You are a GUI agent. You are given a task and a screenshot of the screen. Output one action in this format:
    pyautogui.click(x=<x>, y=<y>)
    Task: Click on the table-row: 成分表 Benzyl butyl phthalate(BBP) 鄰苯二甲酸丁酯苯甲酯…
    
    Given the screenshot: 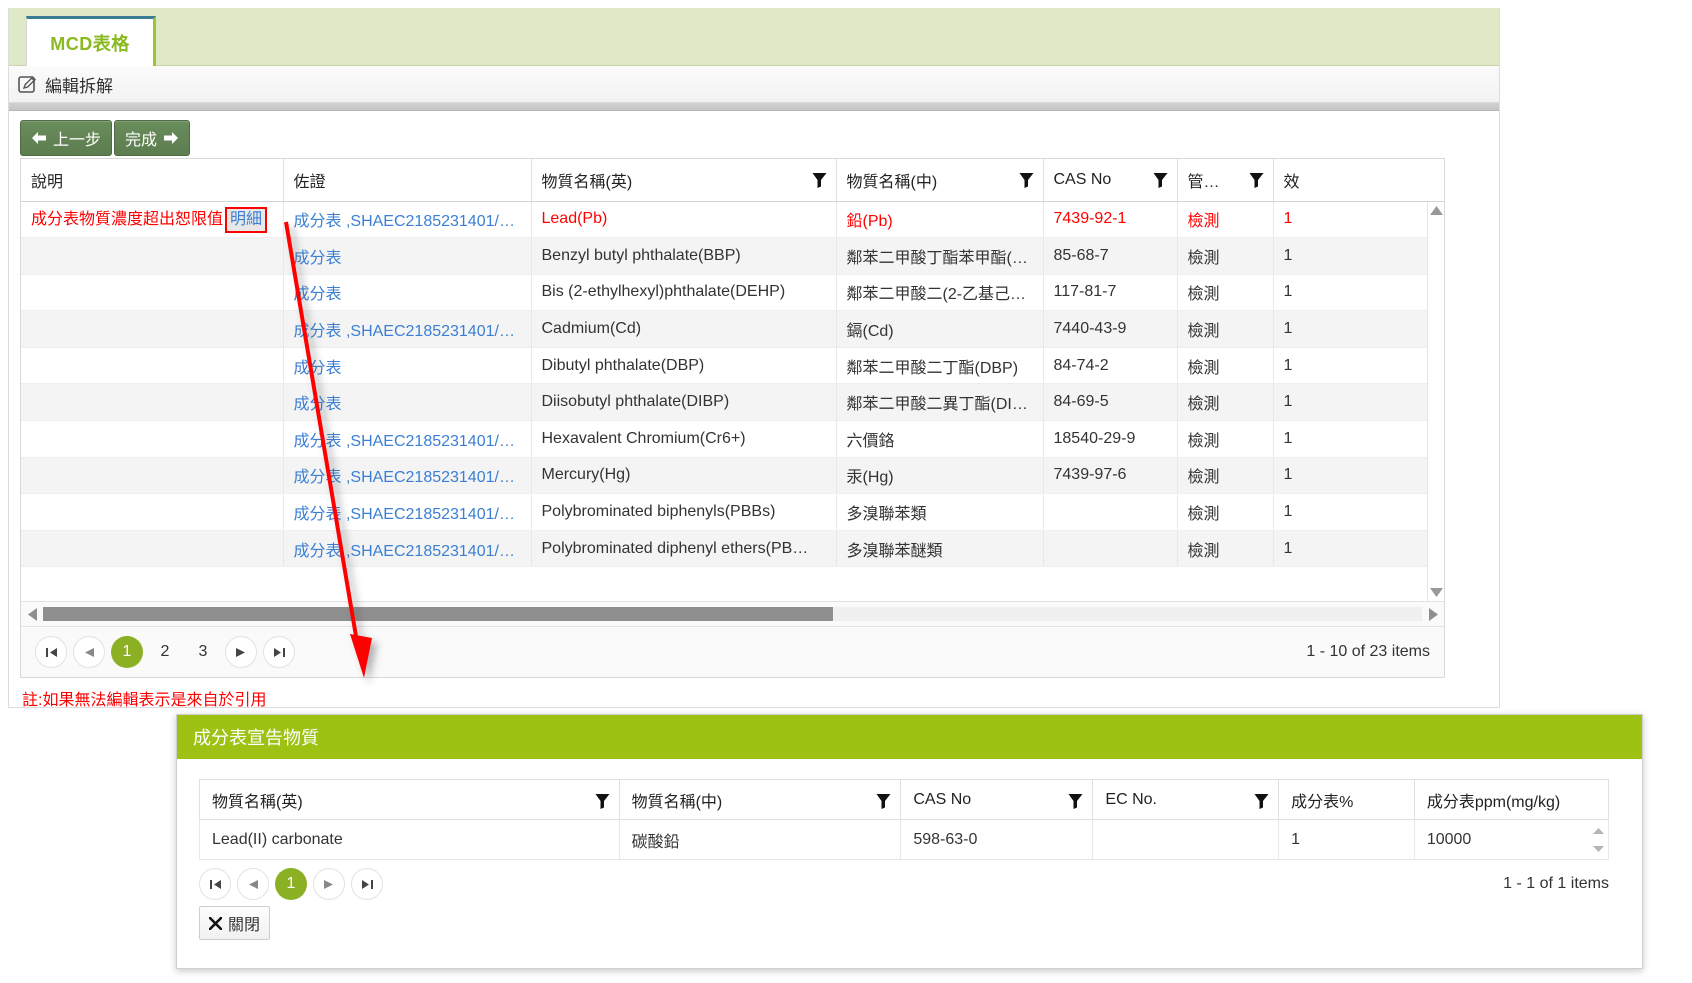 What is the action you would take?
    pyautogui.click(x=732, y=256)
    